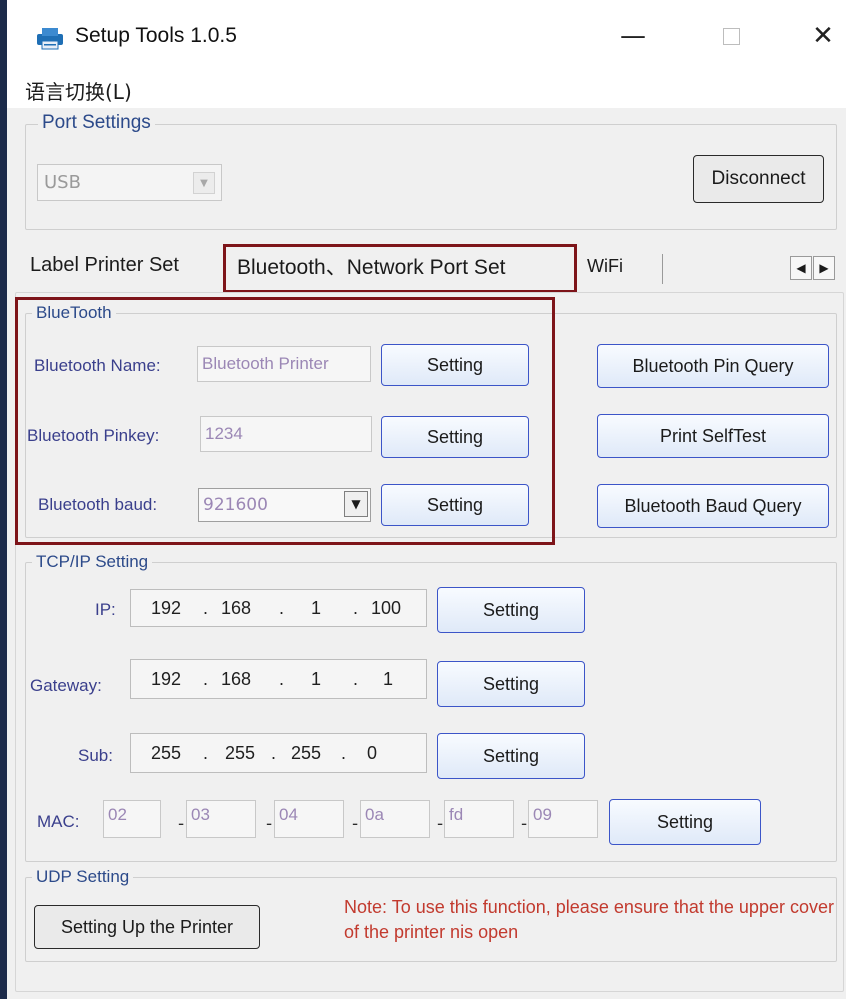 The height and width of the screenshot is (999, 846). What do you see at coordinates (524, 824) in the screenshot?
I see `mac-dash-5: -` at bounding box center [524, 824].